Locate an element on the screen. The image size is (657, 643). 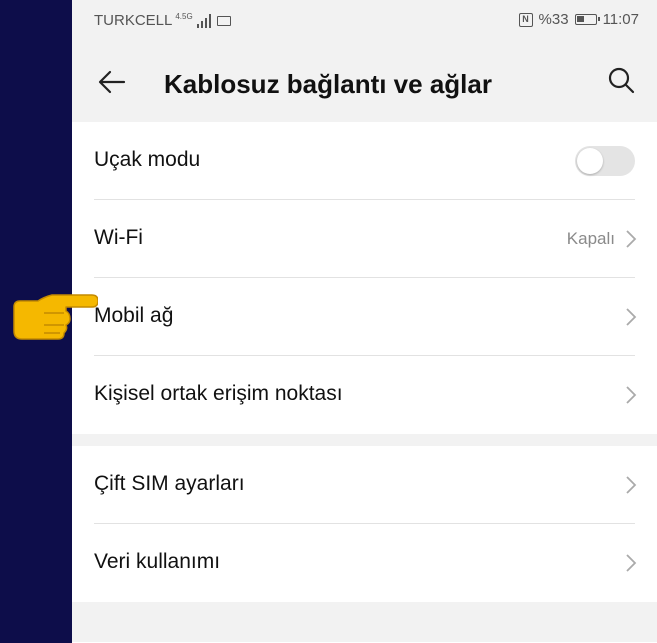
nfc-icon: N is located at coordinates (525, 19).